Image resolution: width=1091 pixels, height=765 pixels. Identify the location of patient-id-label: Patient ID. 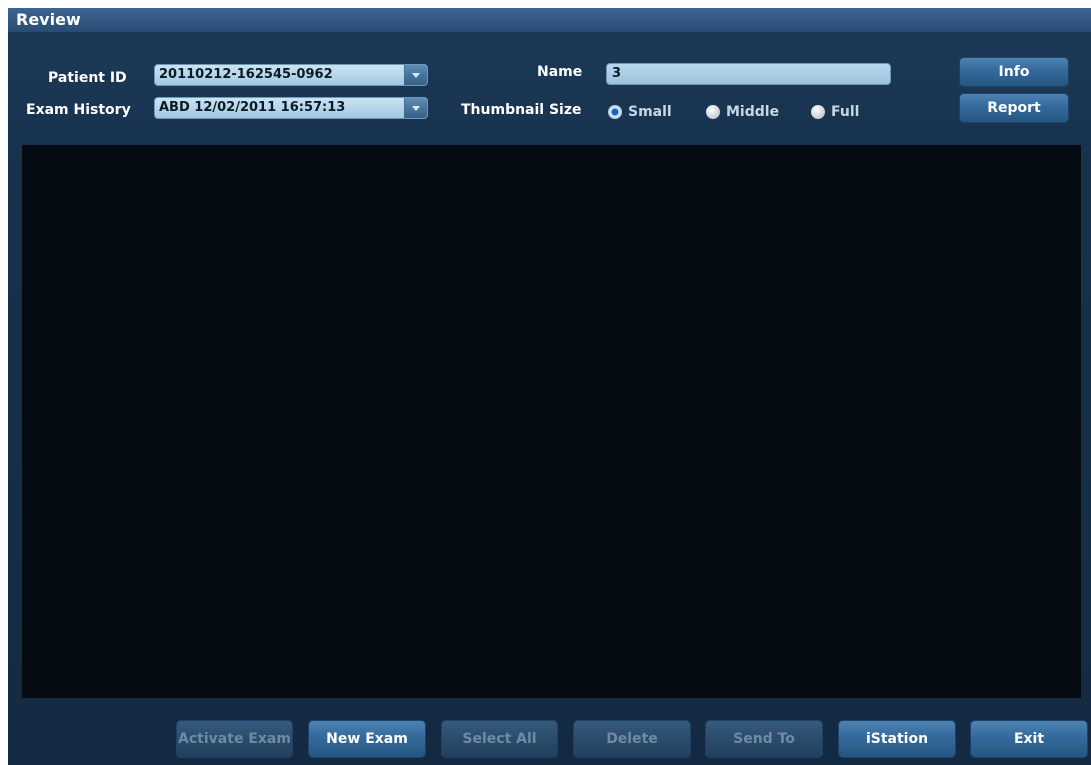
(87, 78).